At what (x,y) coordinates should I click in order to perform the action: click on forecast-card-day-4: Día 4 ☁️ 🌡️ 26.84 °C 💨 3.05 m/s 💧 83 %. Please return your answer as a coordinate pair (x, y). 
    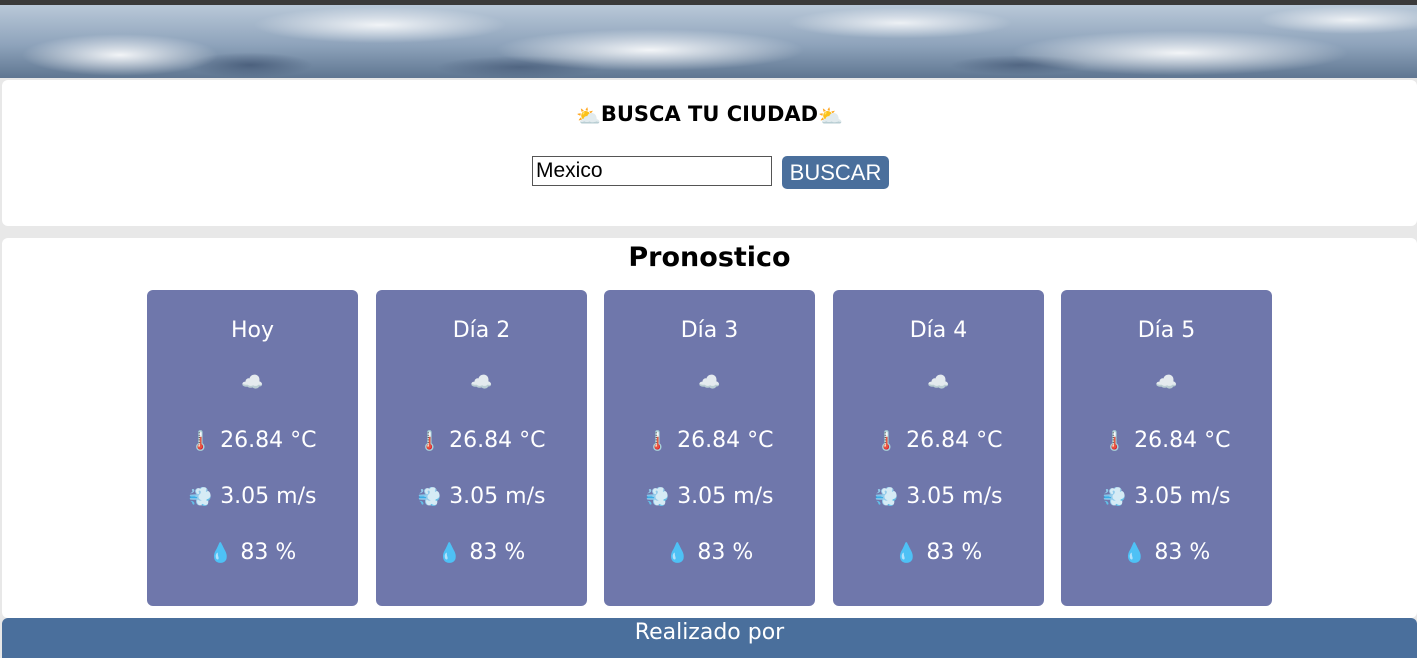
    Looking at the image, I should click on (938, 448).